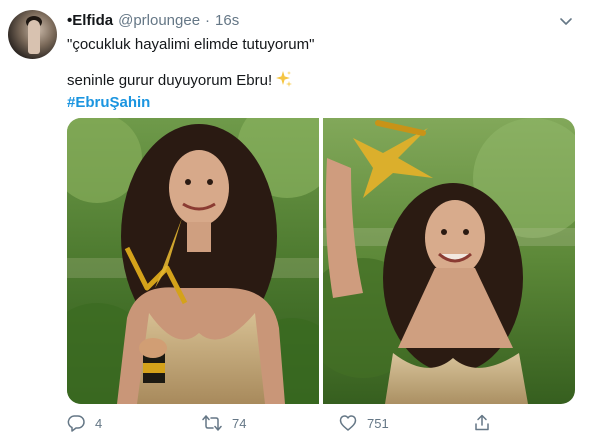 The width and height of the screenshot is (591, 444). Describe the element at coordinates (34, 37) in the screenshot. I see `avatar-figure` at that location.